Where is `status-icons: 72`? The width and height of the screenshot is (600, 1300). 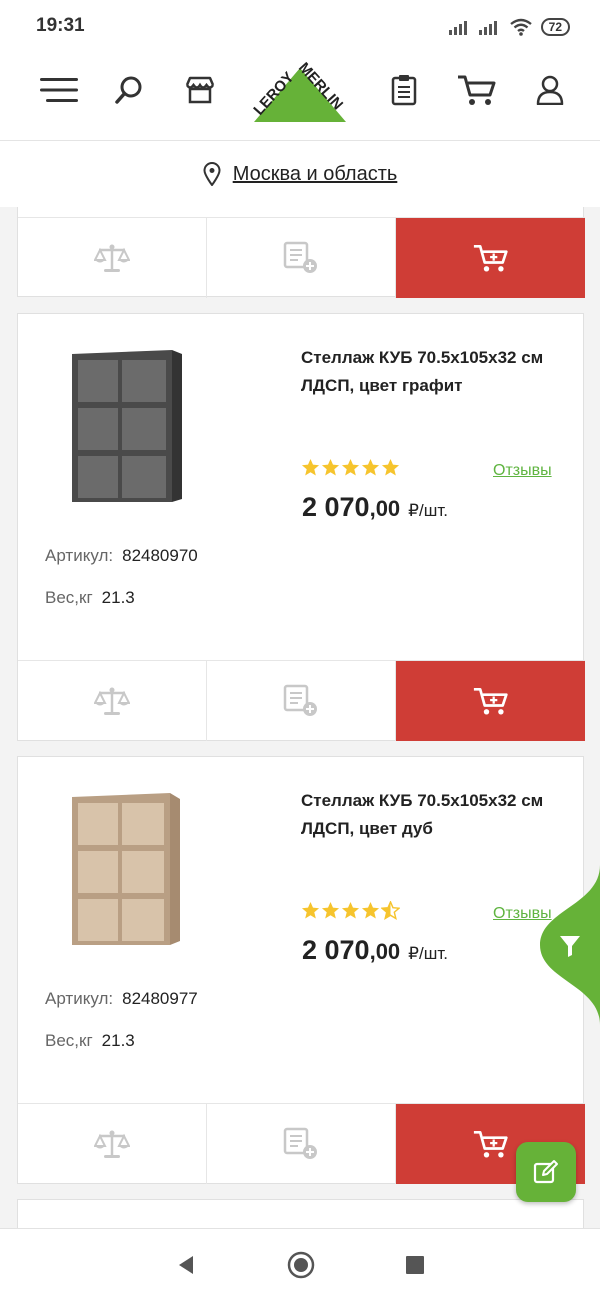
status-icons: 72 is located at coordinates (509, 27).